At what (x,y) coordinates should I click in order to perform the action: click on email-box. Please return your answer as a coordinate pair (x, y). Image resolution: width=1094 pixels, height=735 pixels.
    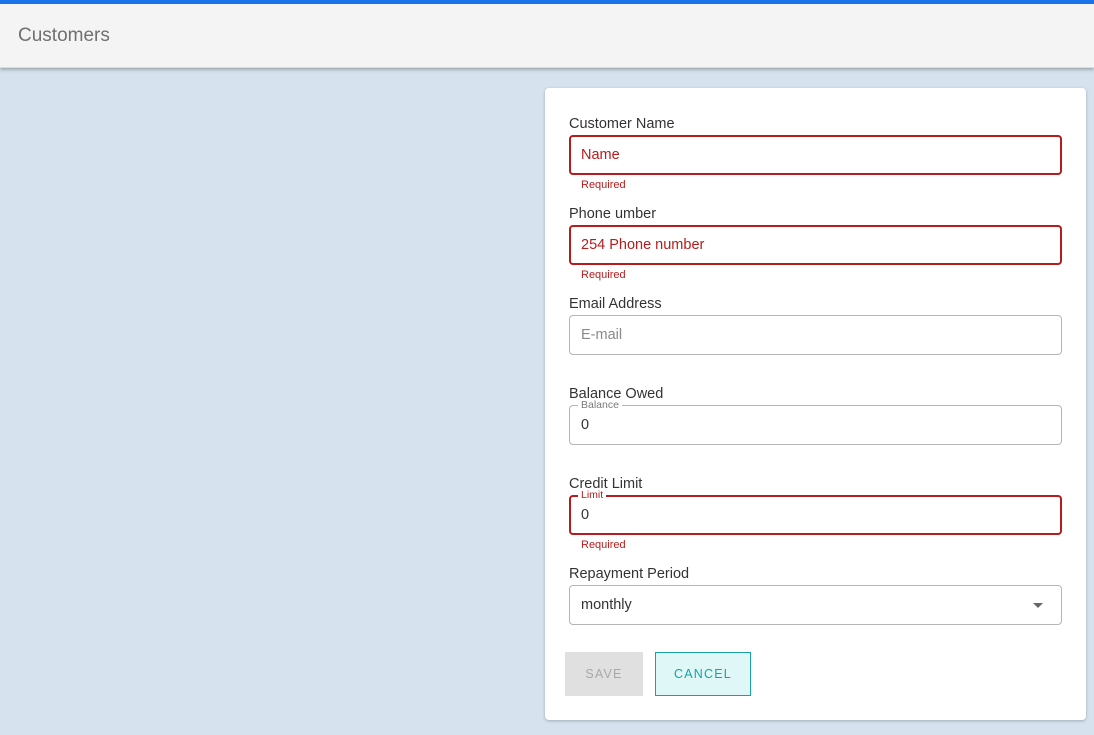
    Looking at the image, I should click on (815, 335).